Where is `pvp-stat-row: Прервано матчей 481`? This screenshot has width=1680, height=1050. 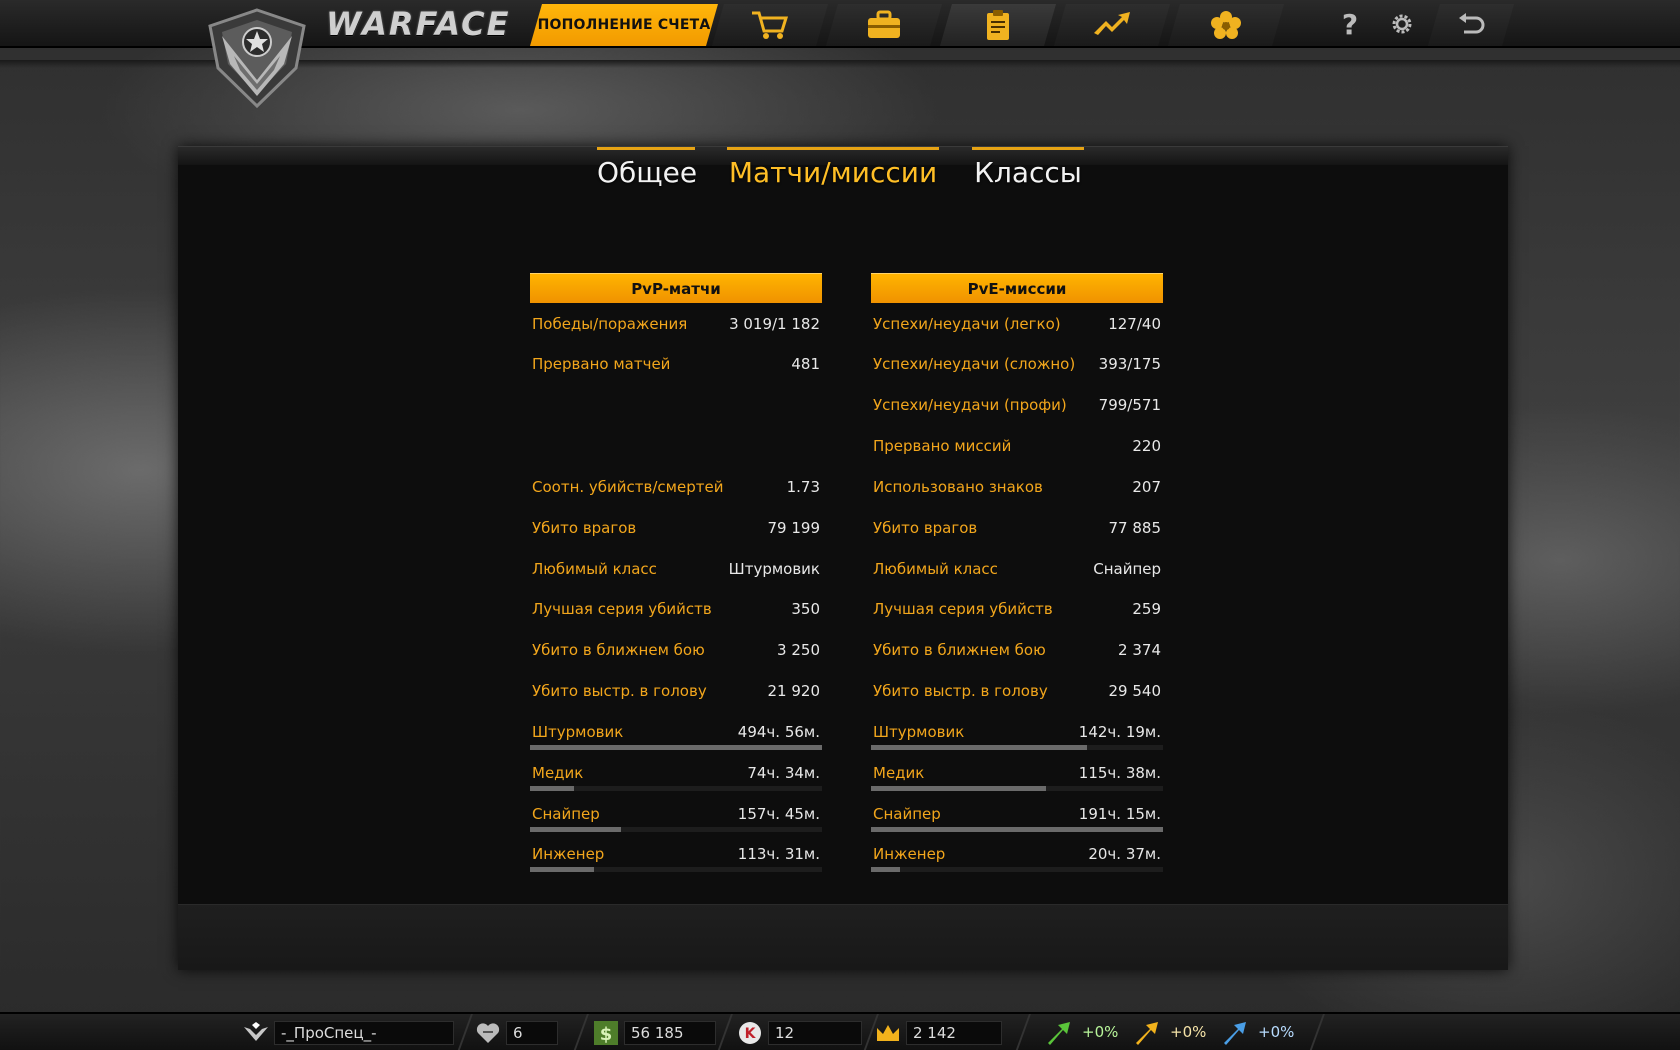
pvp-stat-row: Прервано матчей 481 is located at coordinates (676, 364).